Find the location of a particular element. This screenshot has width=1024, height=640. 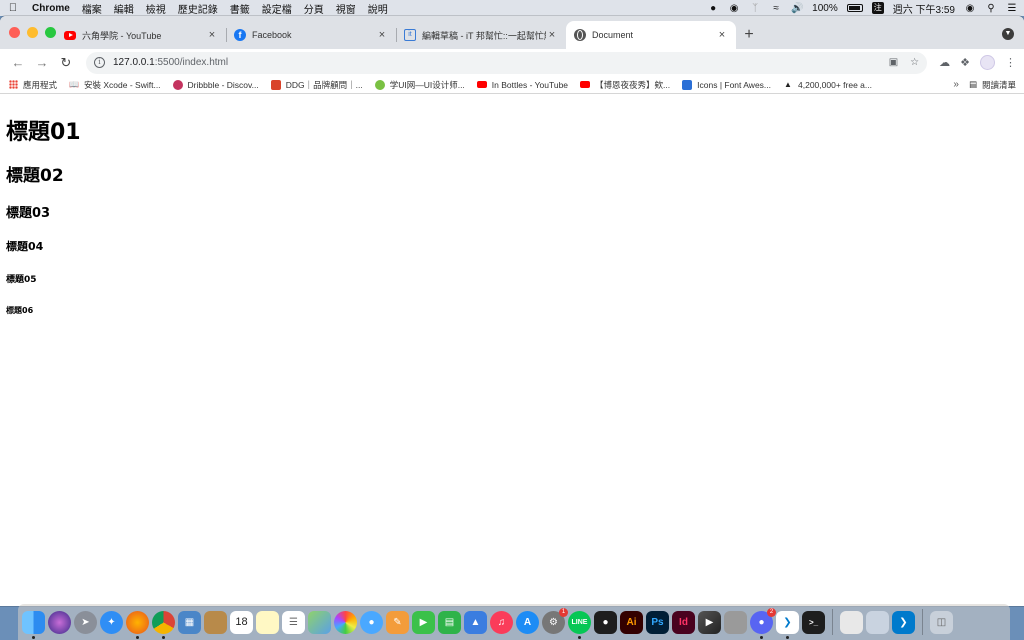

address-bar: i 127.0.0.1:5500/index.html ▣ ☆ is located at coordinates (507, 62).